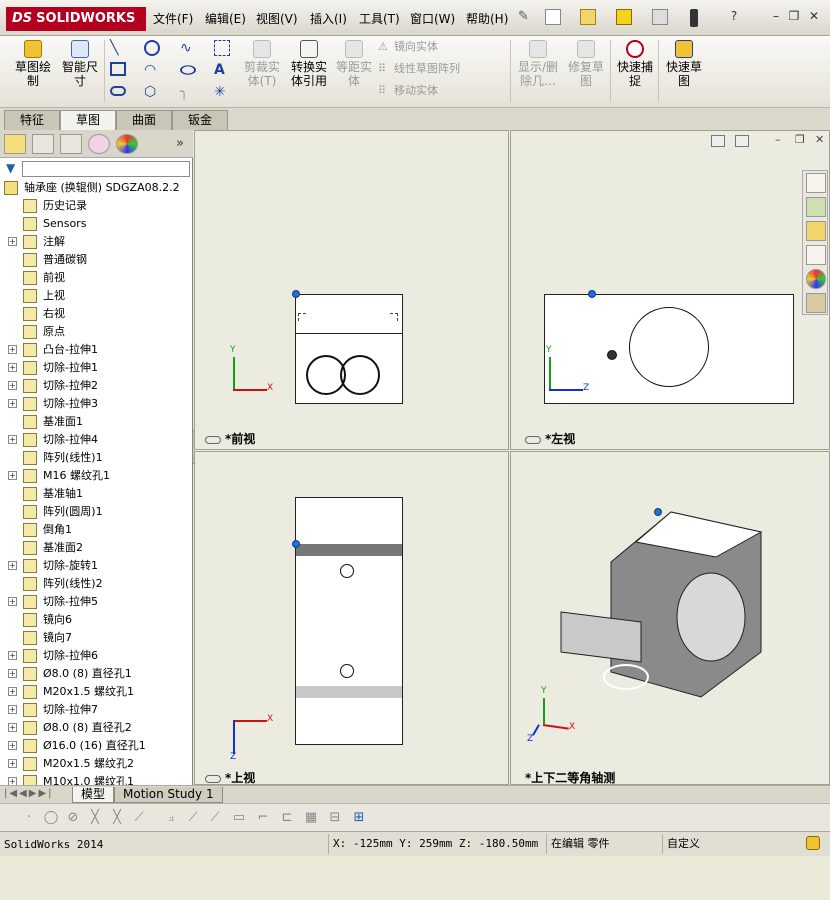 This screenshot has height=900, width=830. I want to click on tree-item: 上视, so click(96, 296).